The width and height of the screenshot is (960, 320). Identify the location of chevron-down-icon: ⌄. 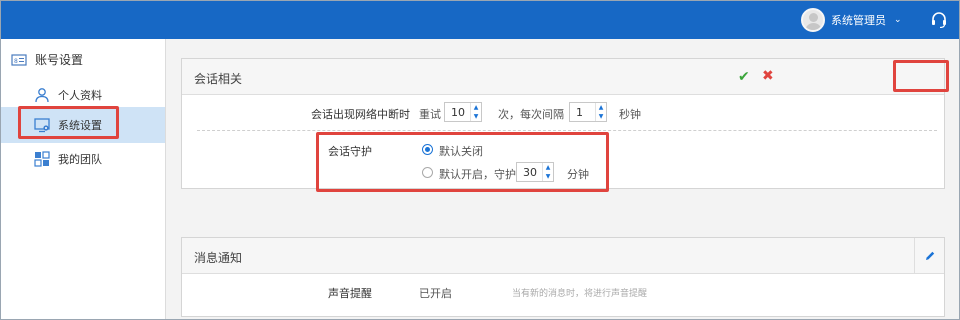
(898, 20).